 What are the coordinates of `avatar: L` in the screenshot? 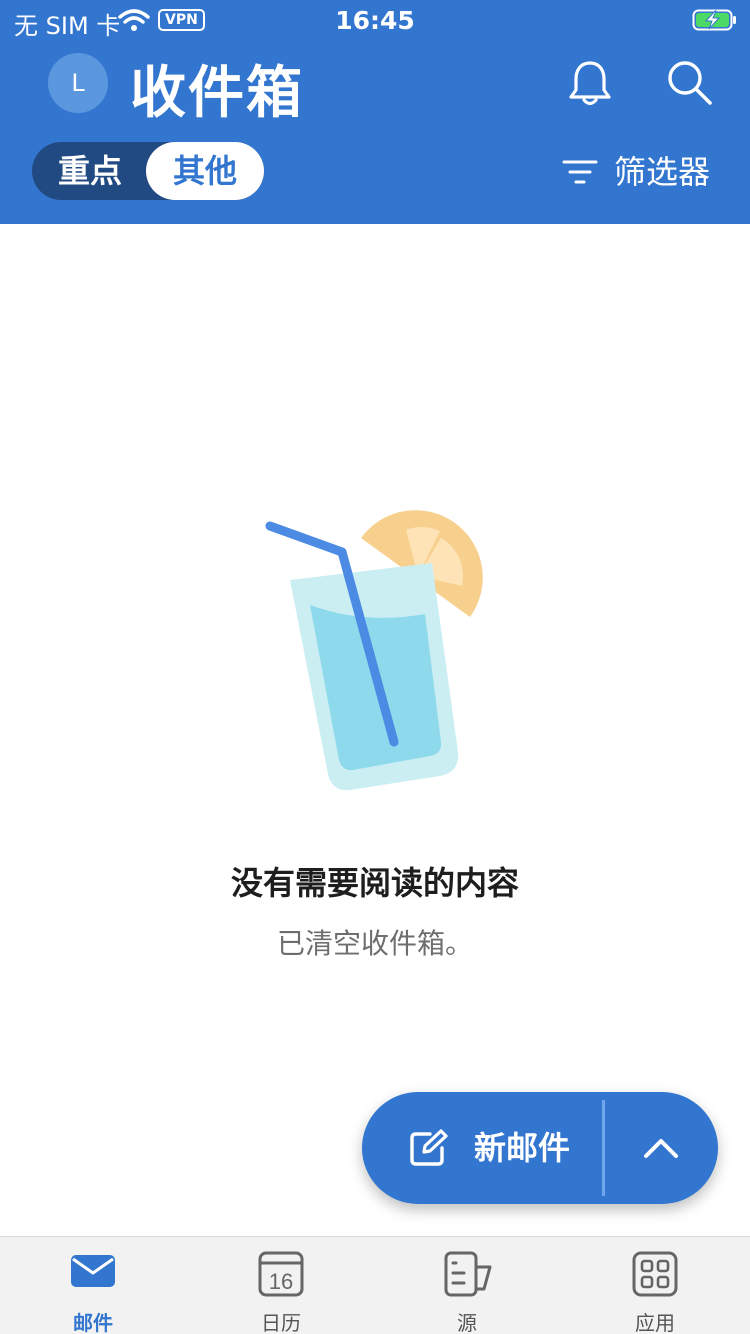 It's located at (78, 83).